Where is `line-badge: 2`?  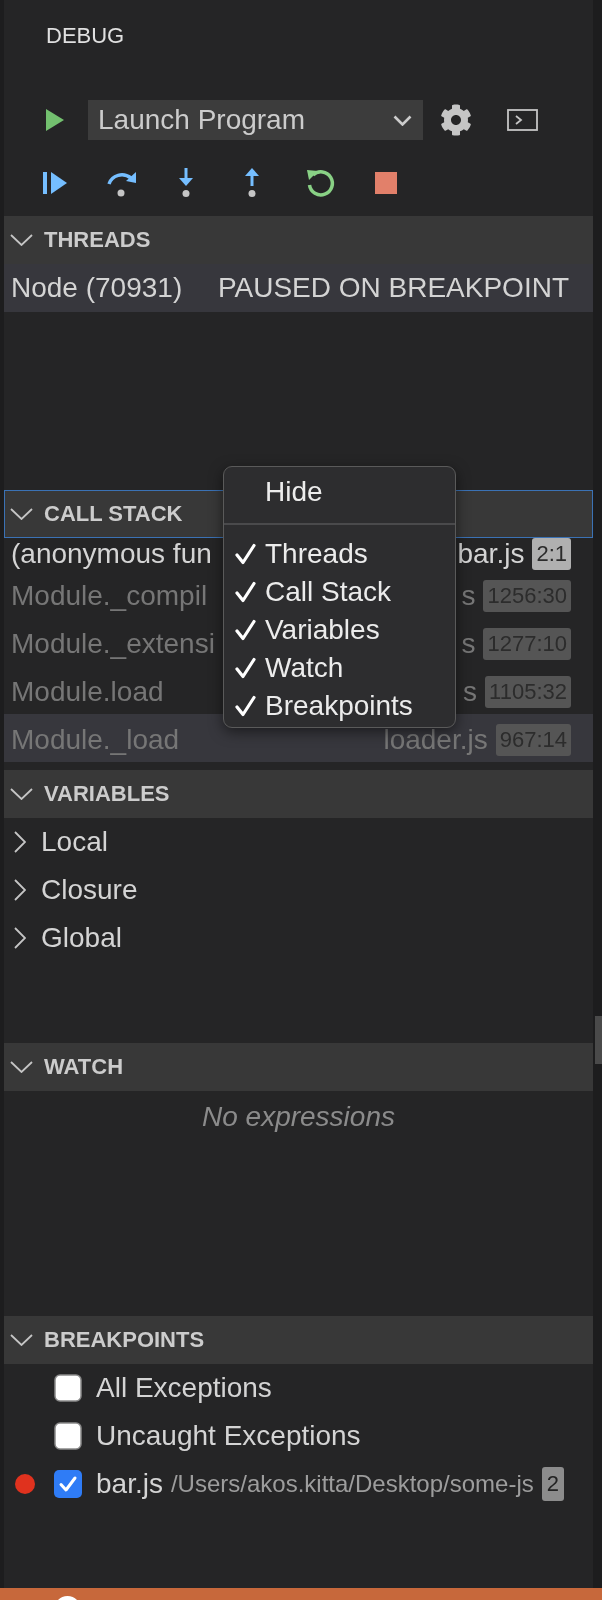
line-badge: 2 is located at coordinates (552, 1484).